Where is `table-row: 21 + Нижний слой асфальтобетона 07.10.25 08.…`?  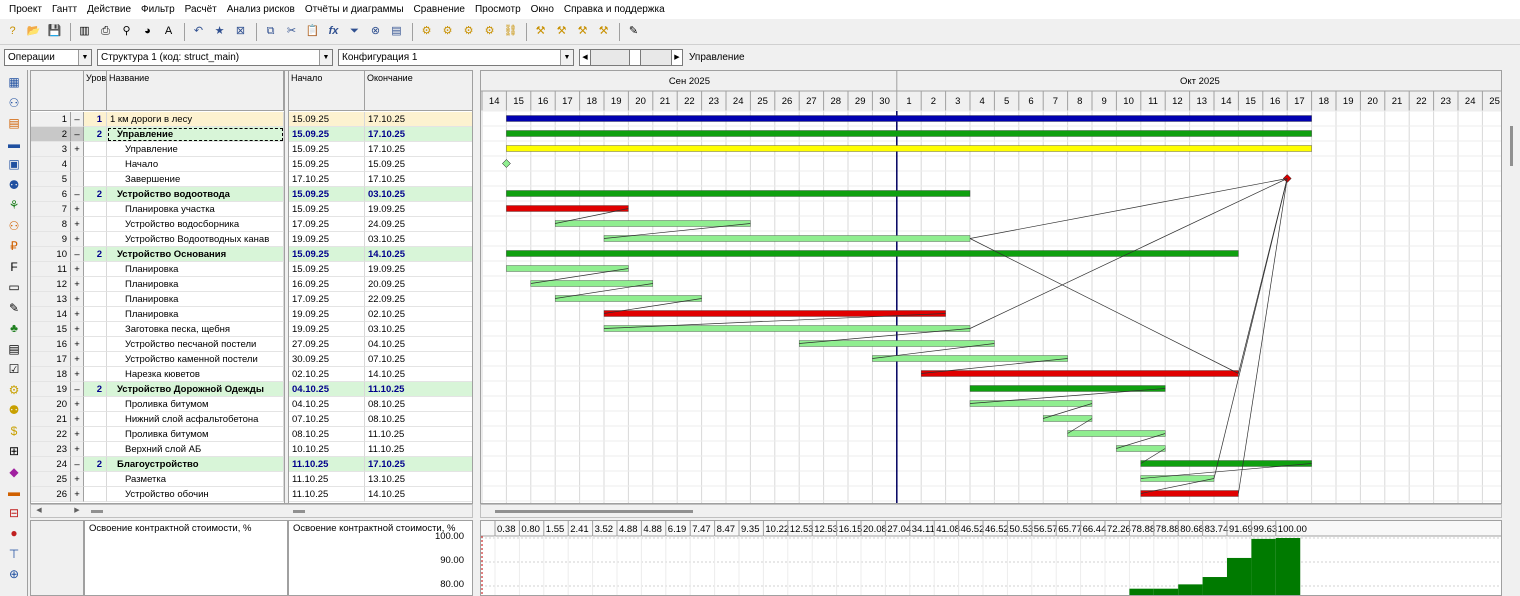
table-row: 21 + Нижний слой асфальтобетона 07.10.25 08.… is located at coordinates (251, 419).